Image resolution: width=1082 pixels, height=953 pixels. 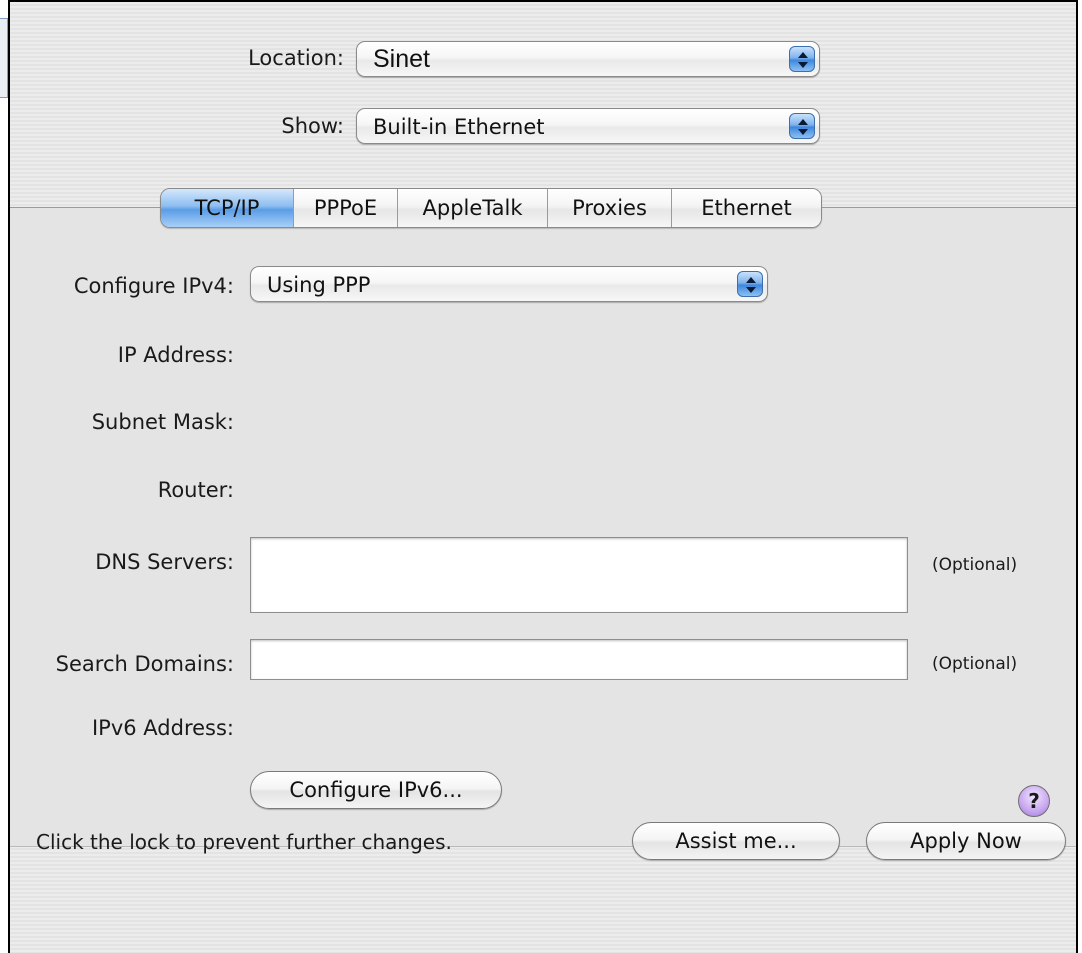 What do you see at coordinates (588, 126) in the screenshot?
I see `show-popup: Built-in Ethernet` at bounding box center [588, 126].